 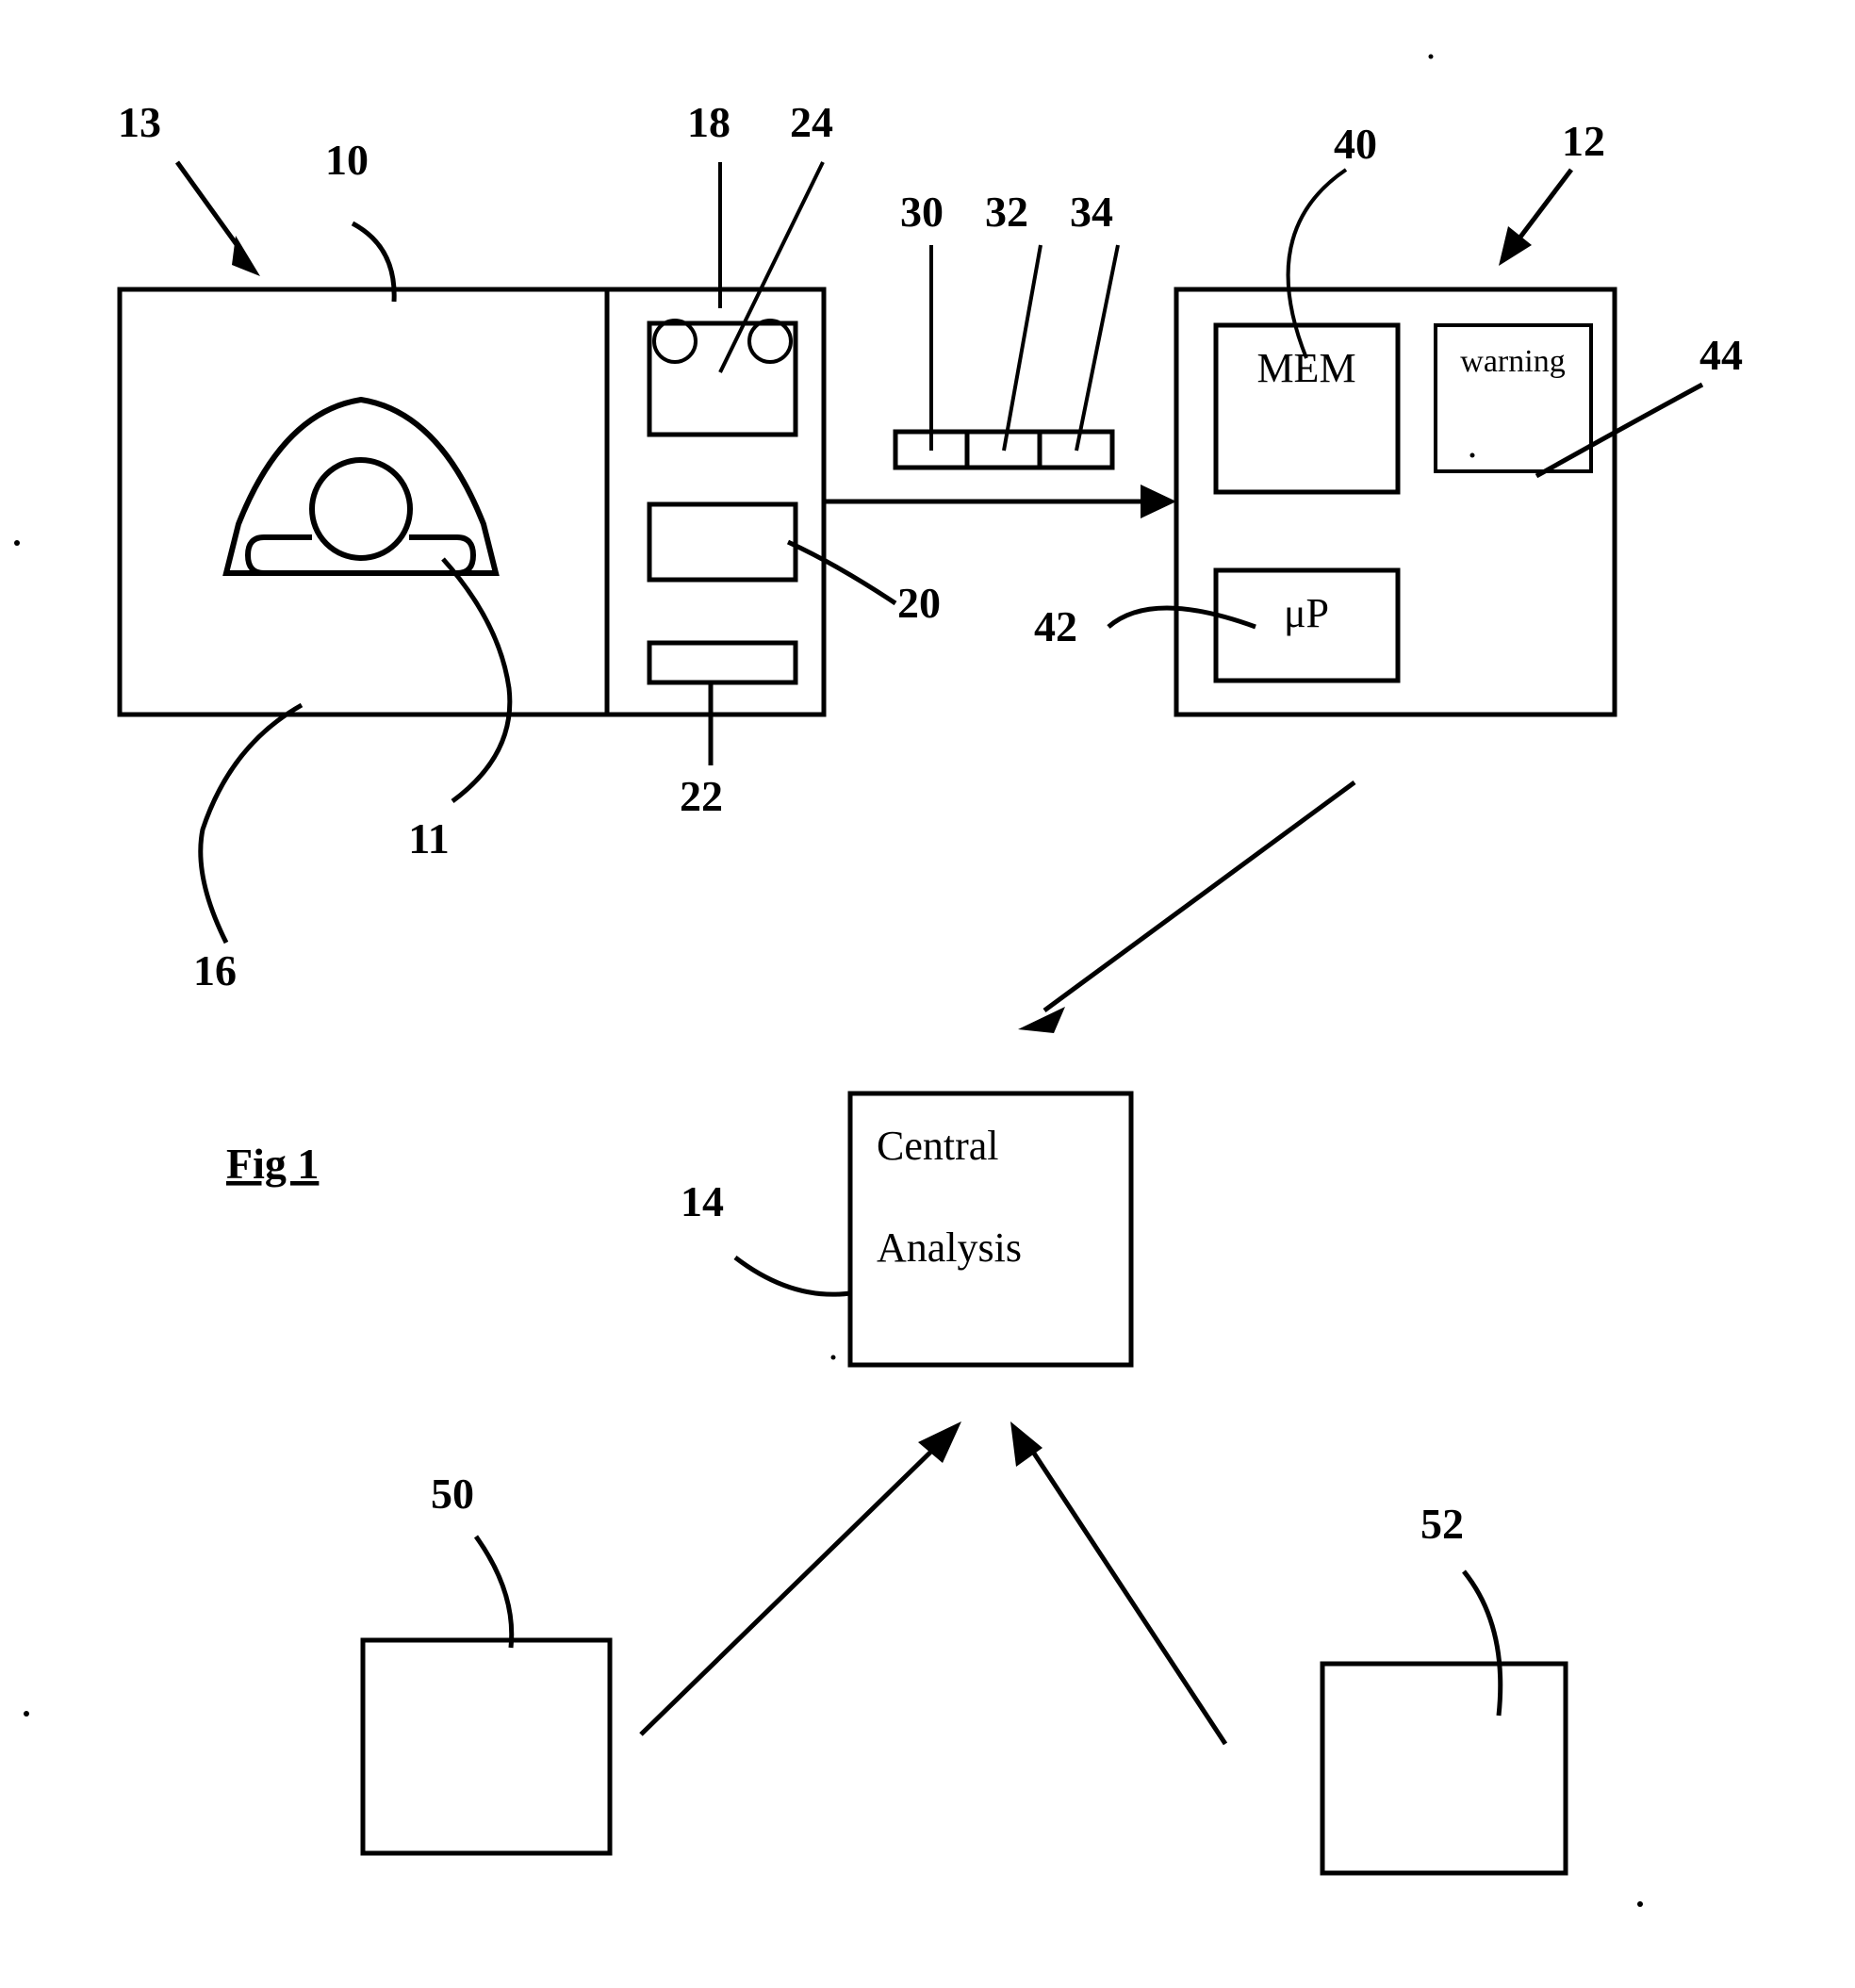 I want to click on leader-34: 34, so click(x=1095, y=320).